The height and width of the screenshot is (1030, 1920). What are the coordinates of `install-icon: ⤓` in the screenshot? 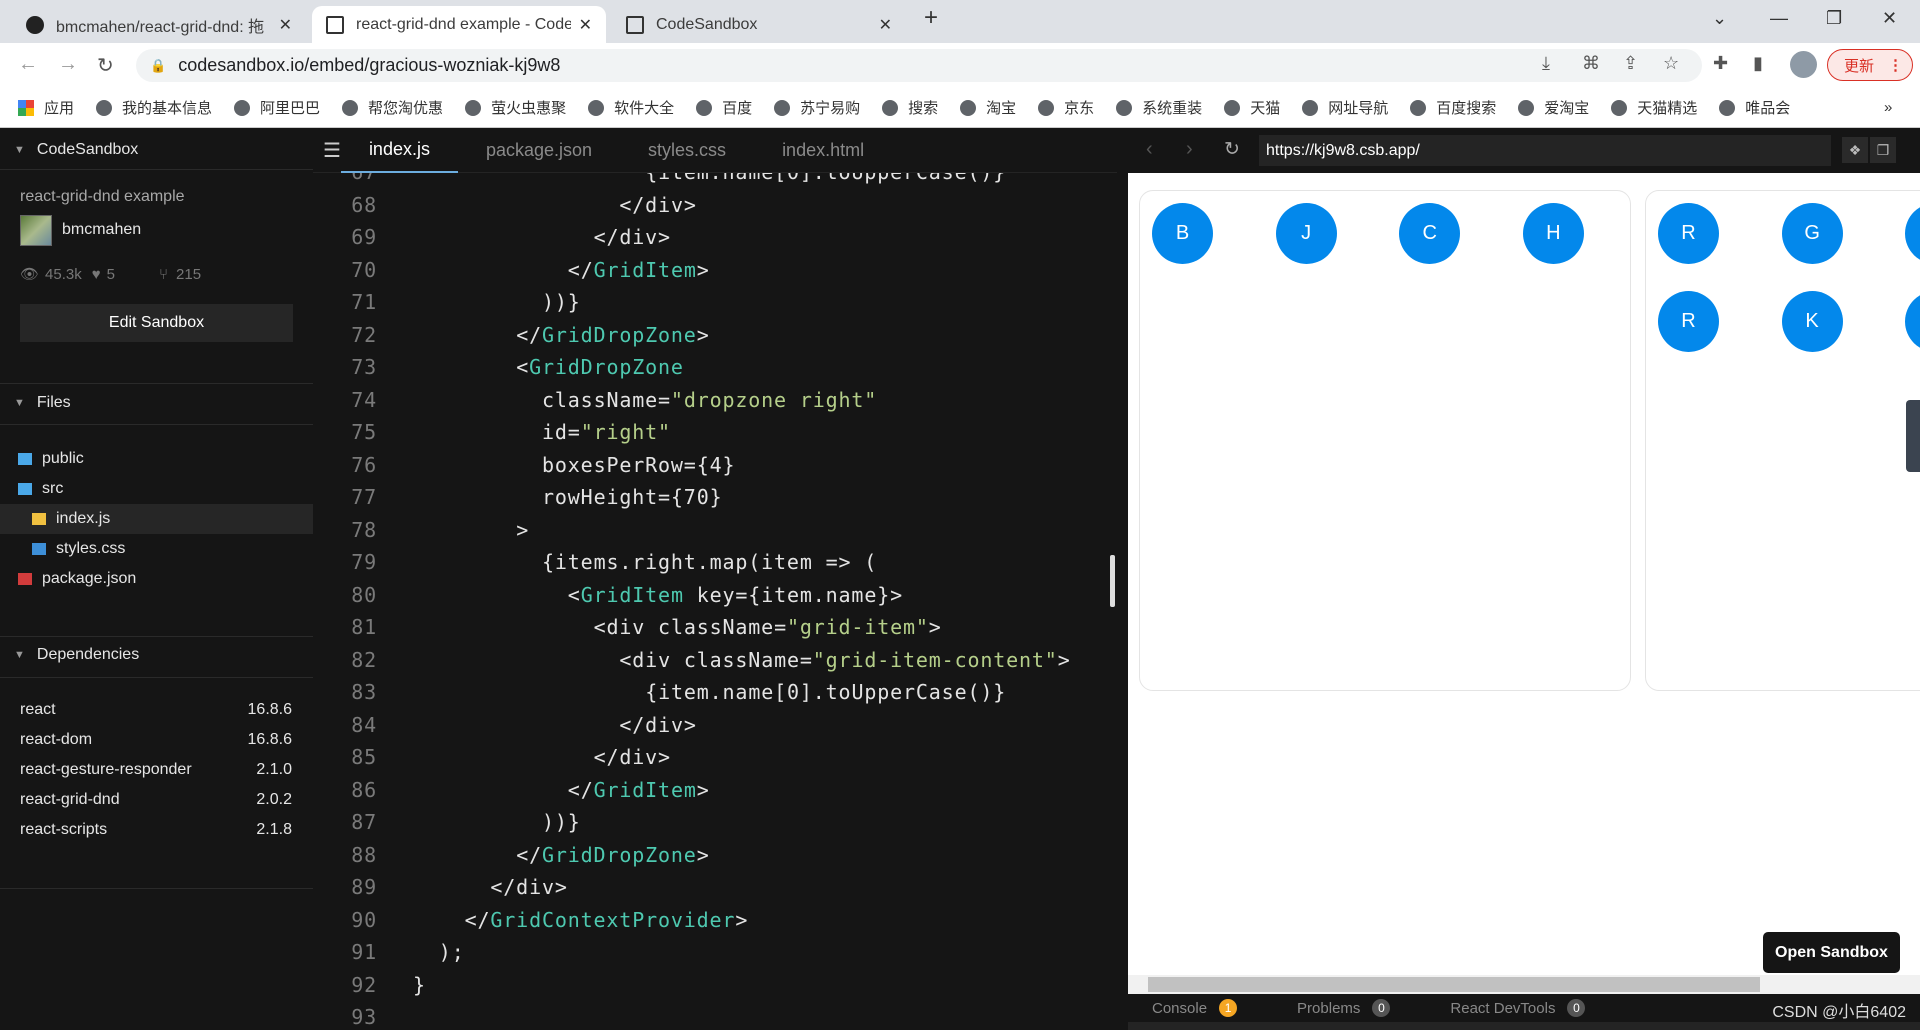 It's located at (1546, 63).